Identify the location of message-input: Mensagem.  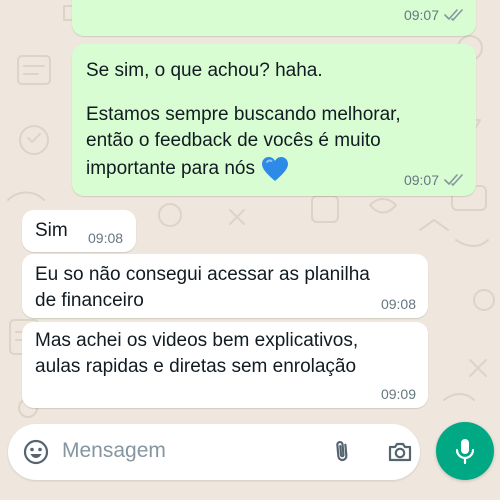
(114, 451).